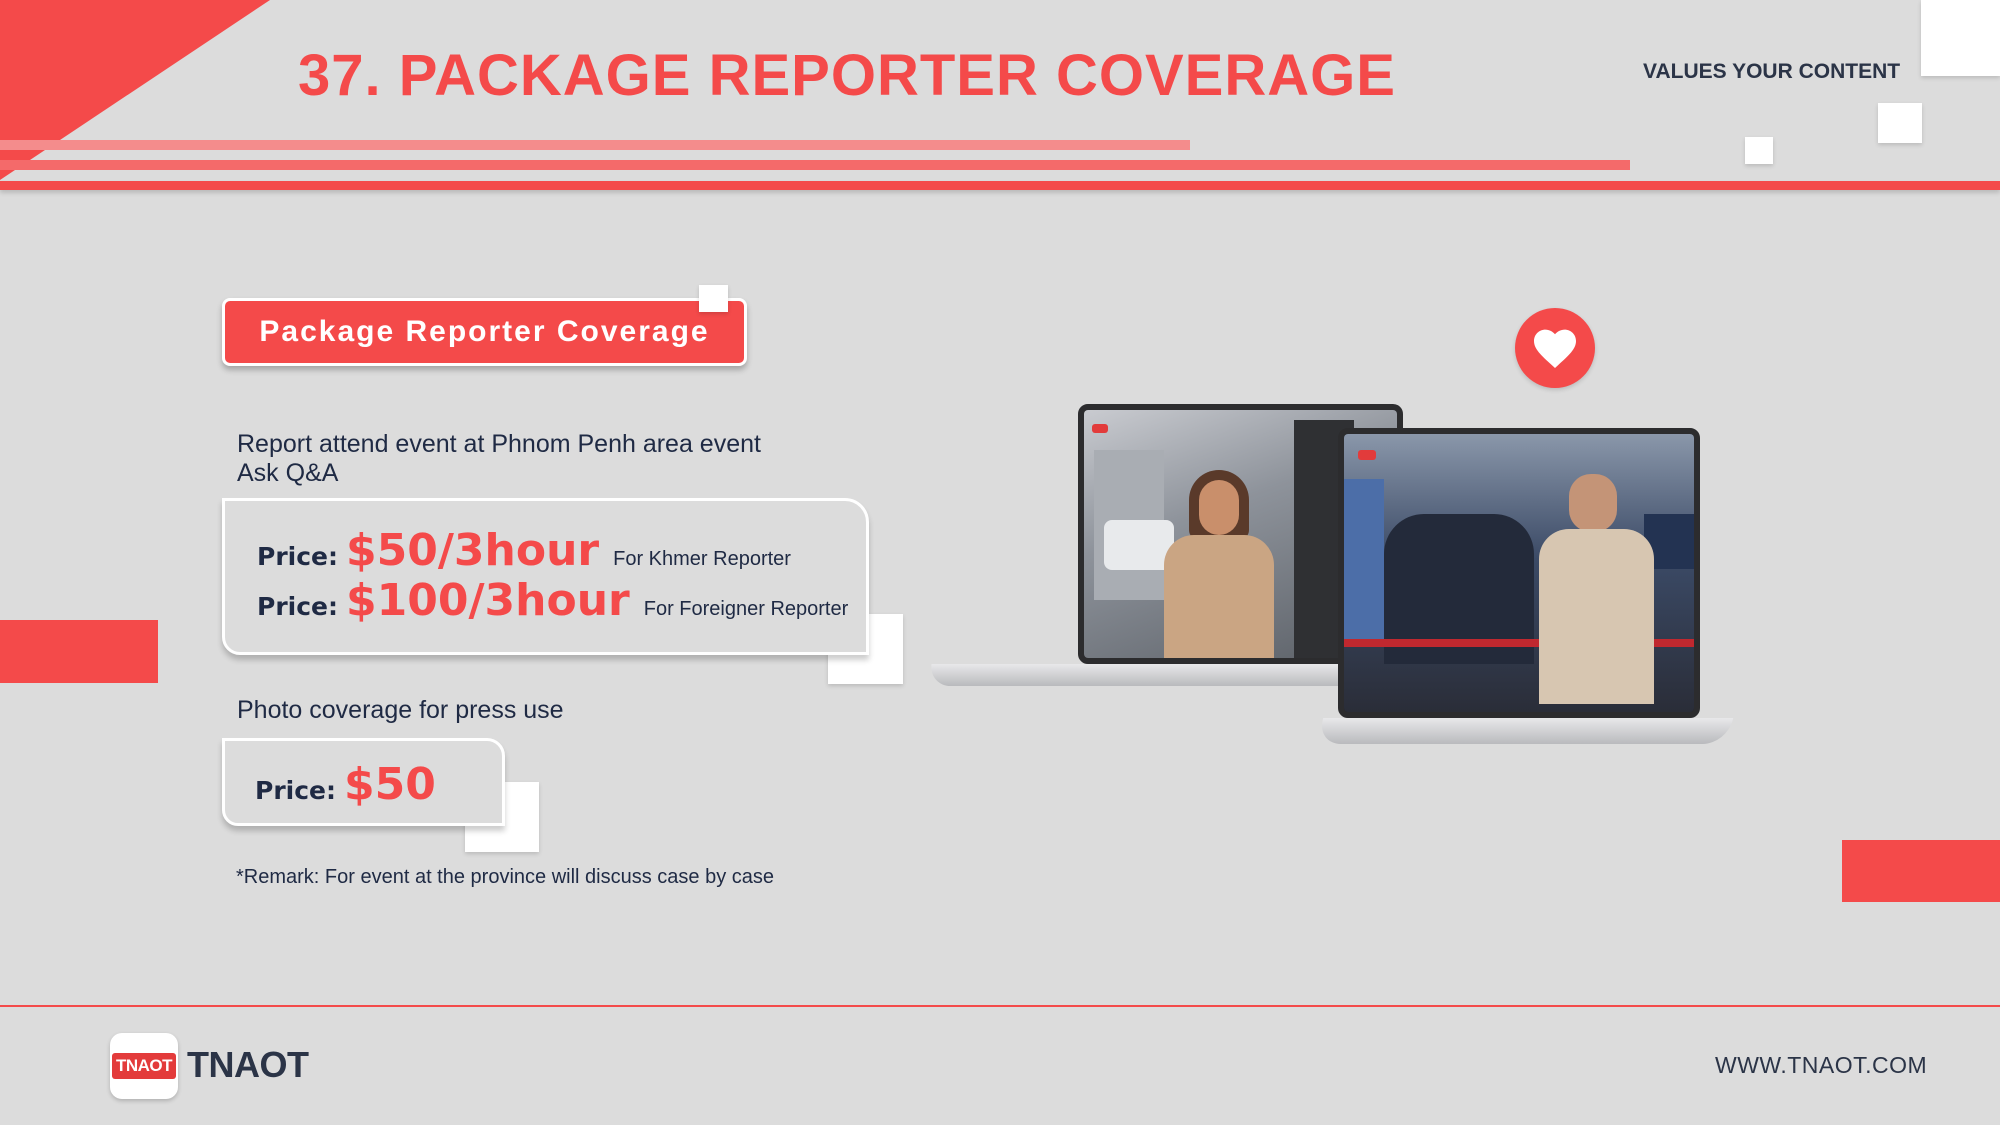 This screenshot has height=1125, width=2000. Describe the element at coordinates (1821, 1065) in the screenshot. I see `website-link: WWW.TNAOT.COM` at that location.